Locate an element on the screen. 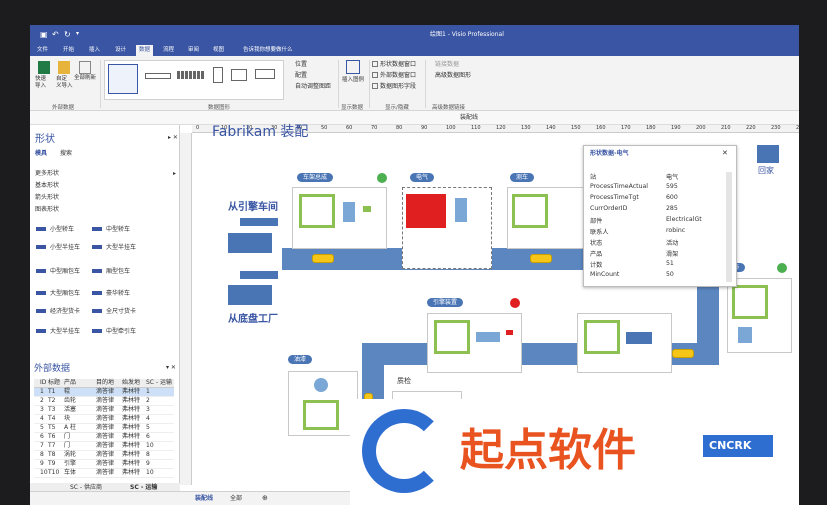 This screenshot has height=505, width=827. shape-data-value: ElectricalGt is located at coordinates (684, 219).